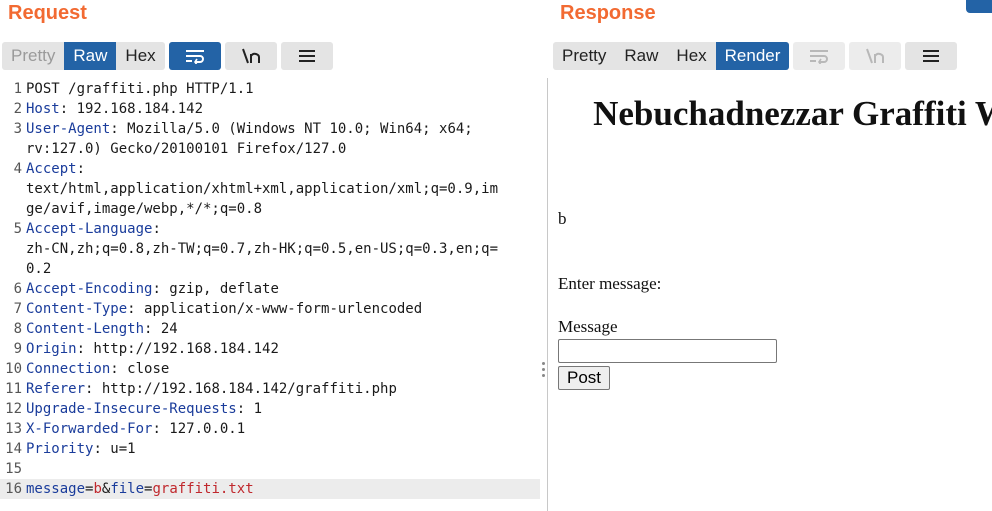  What do you see at coordinates (186, 149) in the screenshot?
I see `line-code: rv:127.0) Gecko/20100101 Firefox/127.0` at bounding box center [186, 149].